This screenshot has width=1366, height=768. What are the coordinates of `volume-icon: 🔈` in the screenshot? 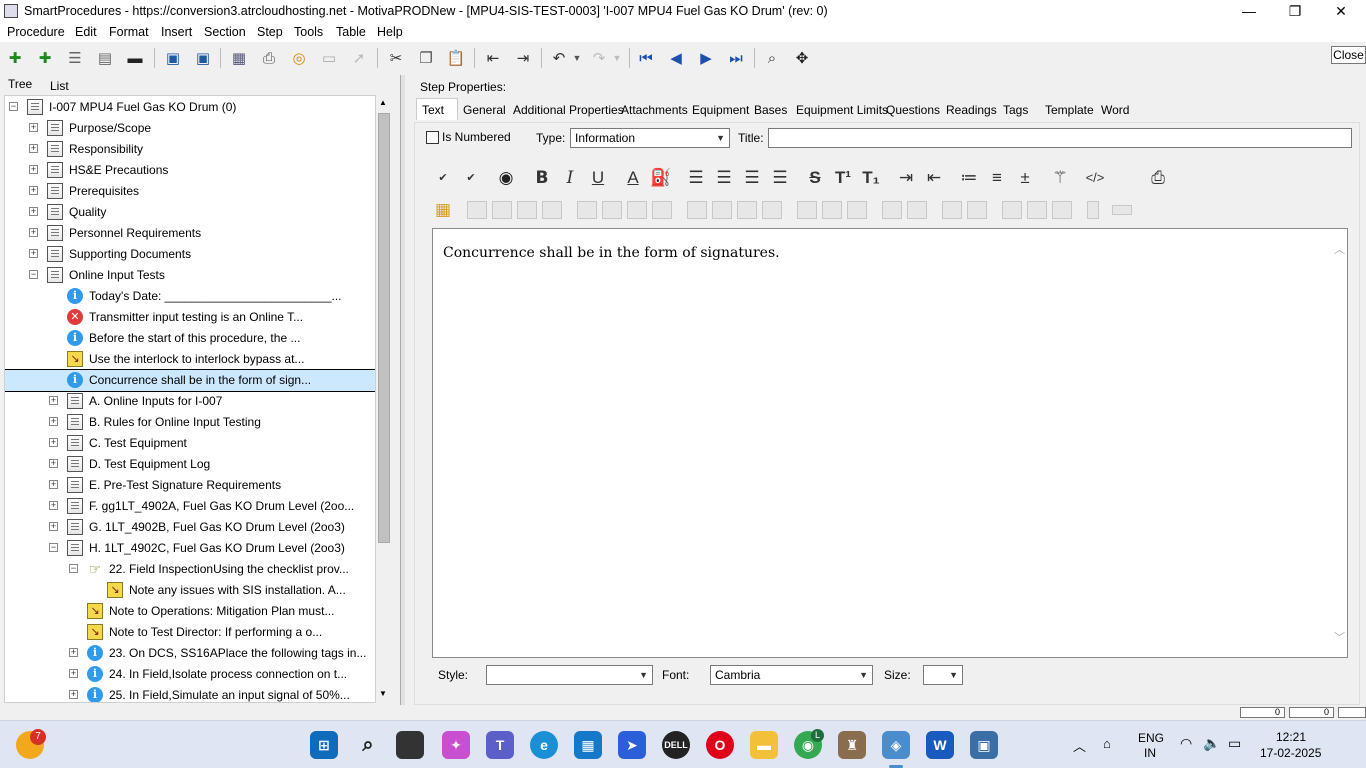 It's located at (1211, 743).